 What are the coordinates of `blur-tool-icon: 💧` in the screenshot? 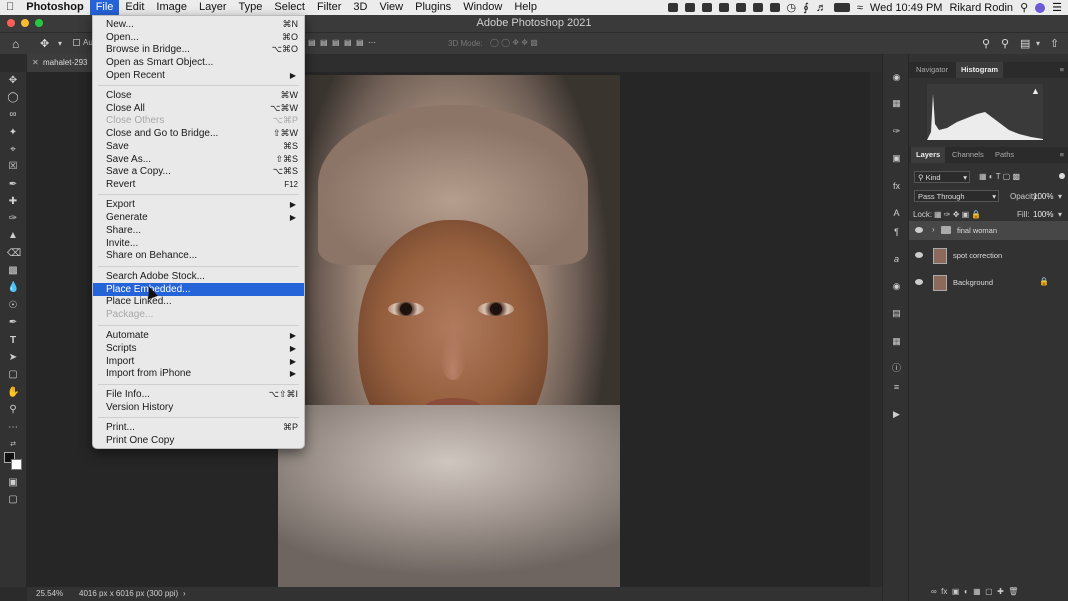 It's located at (13, 288).